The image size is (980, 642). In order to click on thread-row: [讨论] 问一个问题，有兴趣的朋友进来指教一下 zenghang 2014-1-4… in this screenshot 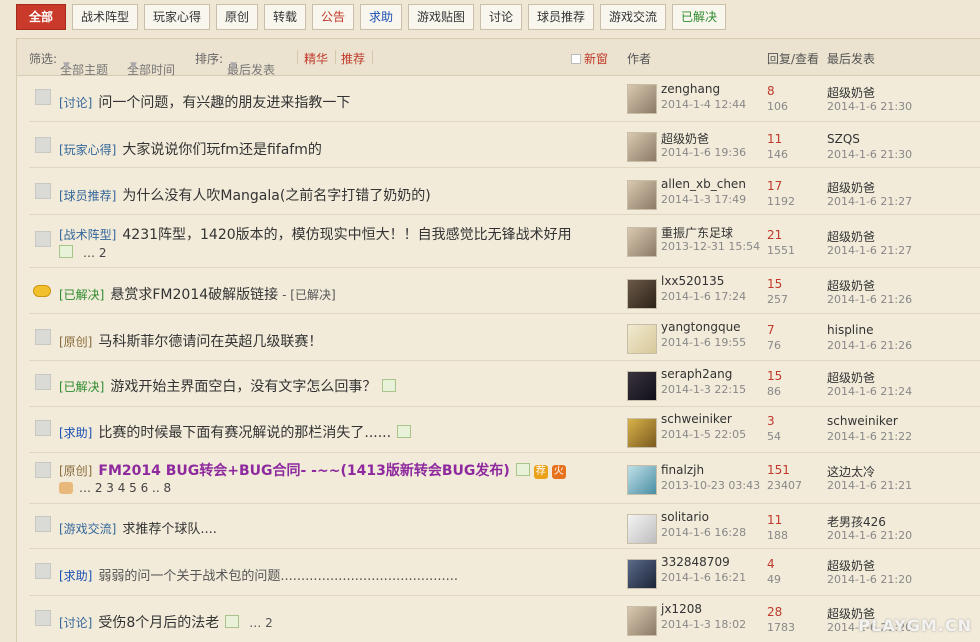, I will do `click(504, 99)`.